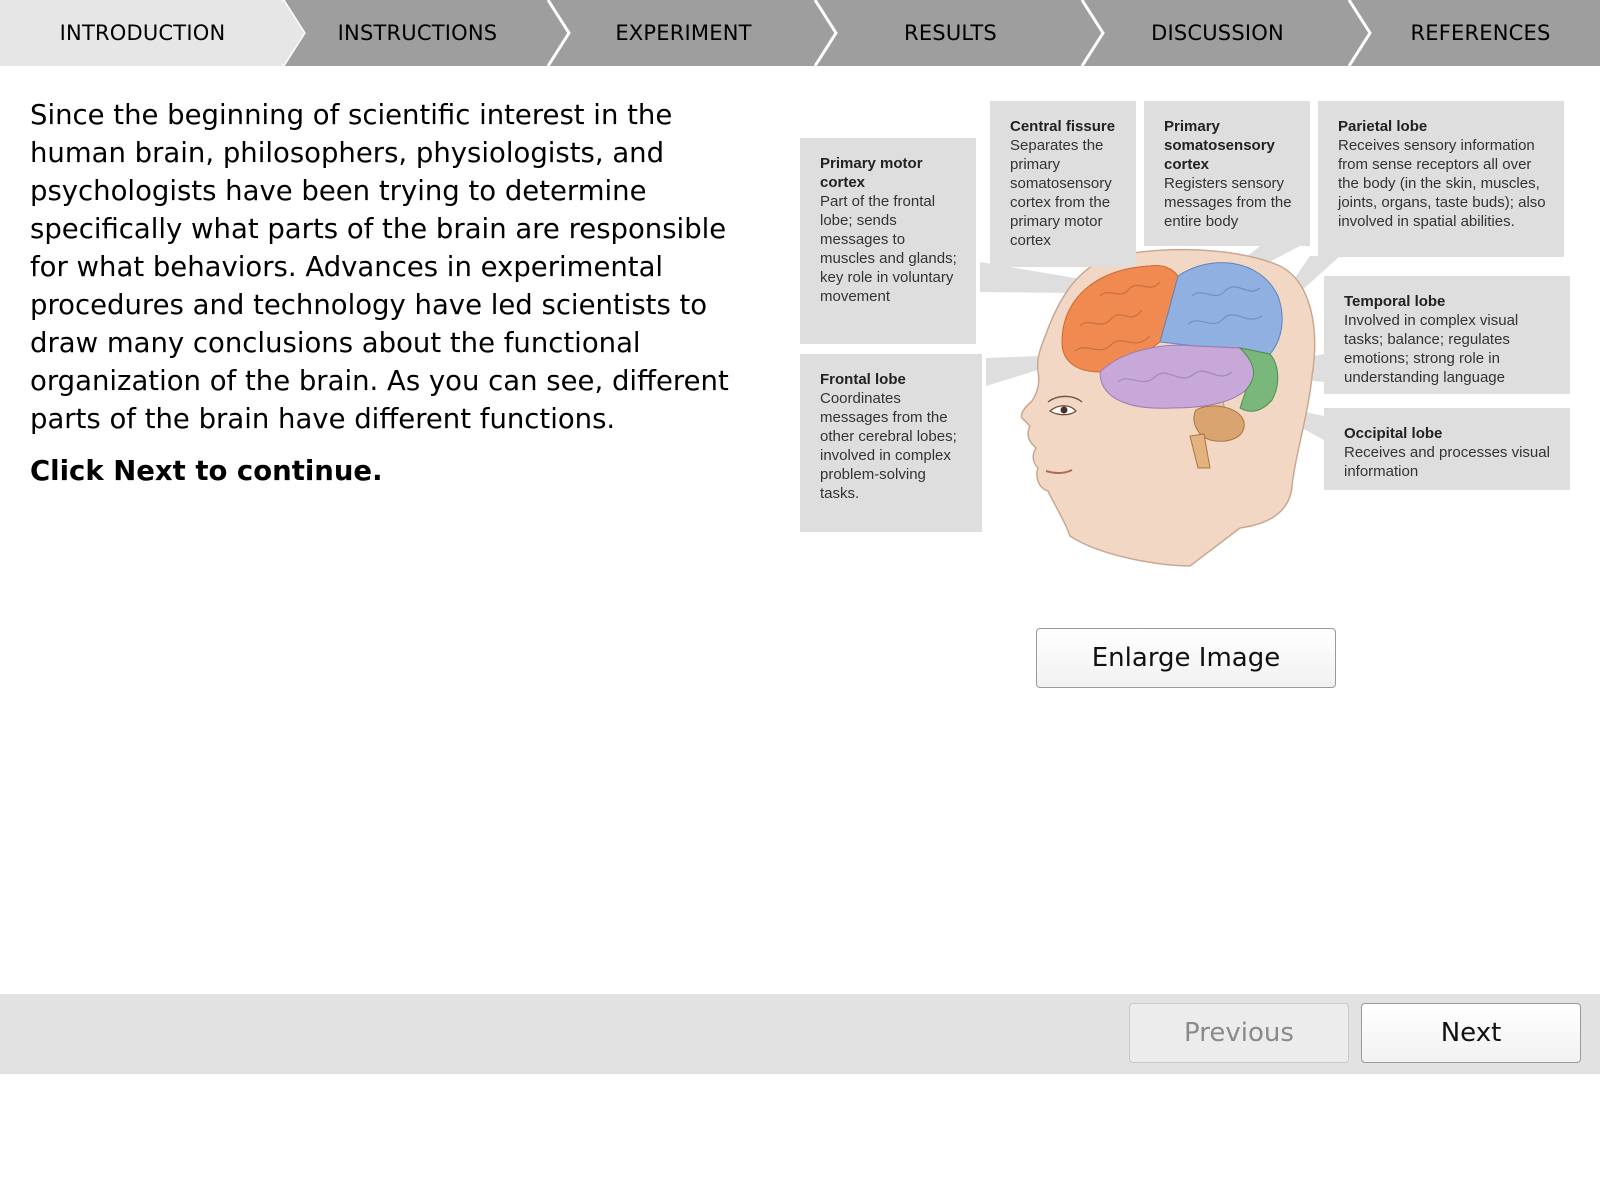 This screenshot has height=1200, width=1600. What do you see at coordinates (826, 33) in the screenshot?
I see `step-chevron-separators` at bounding box center [826, 33].